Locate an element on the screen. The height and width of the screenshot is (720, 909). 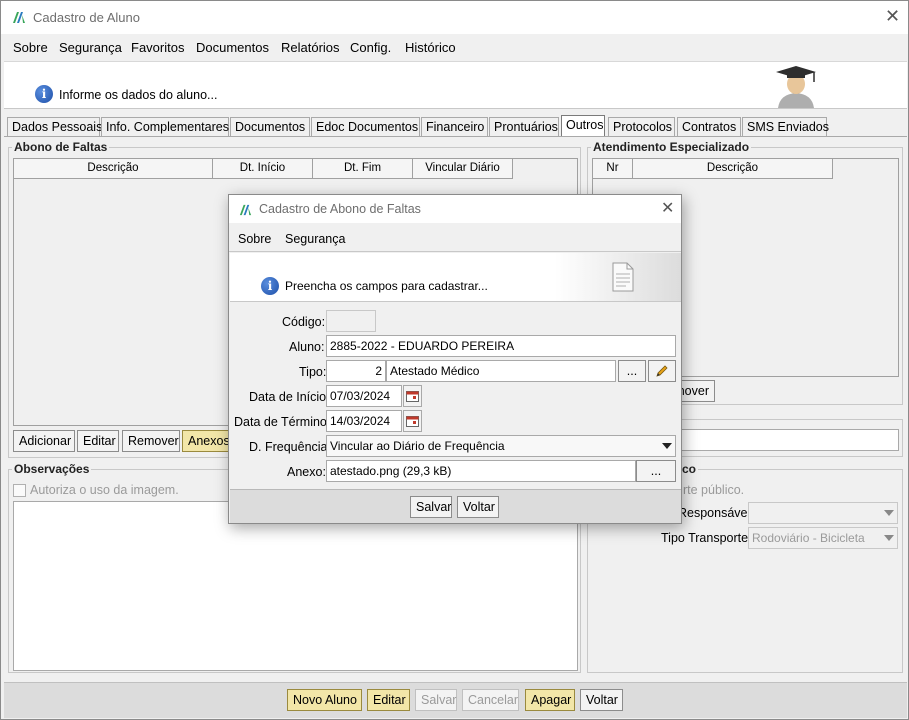
data-inicio-calendar-button is located at coordinates (412, 396).